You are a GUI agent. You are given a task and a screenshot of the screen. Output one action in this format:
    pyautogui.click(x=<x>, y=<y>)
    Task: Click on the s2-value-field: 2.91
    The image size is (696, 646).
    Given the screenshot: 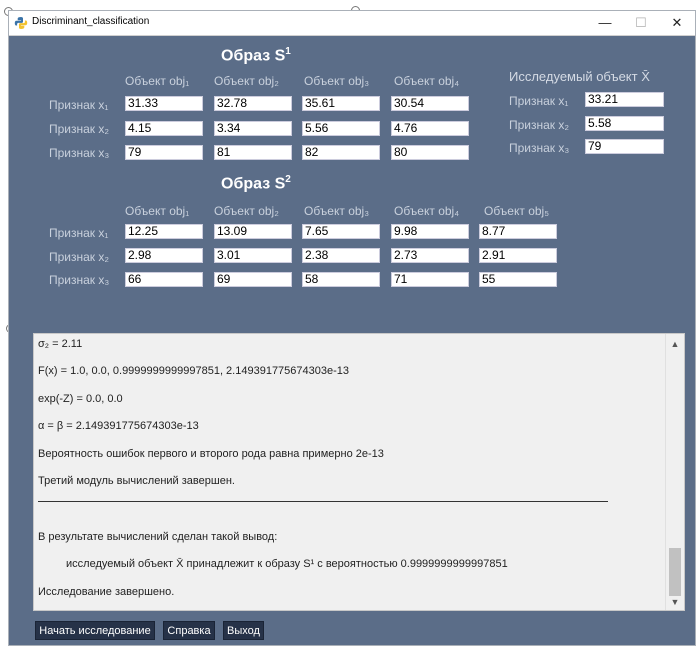 What is the action you would take?
    pyautogui.click(x=518, y=255)
    